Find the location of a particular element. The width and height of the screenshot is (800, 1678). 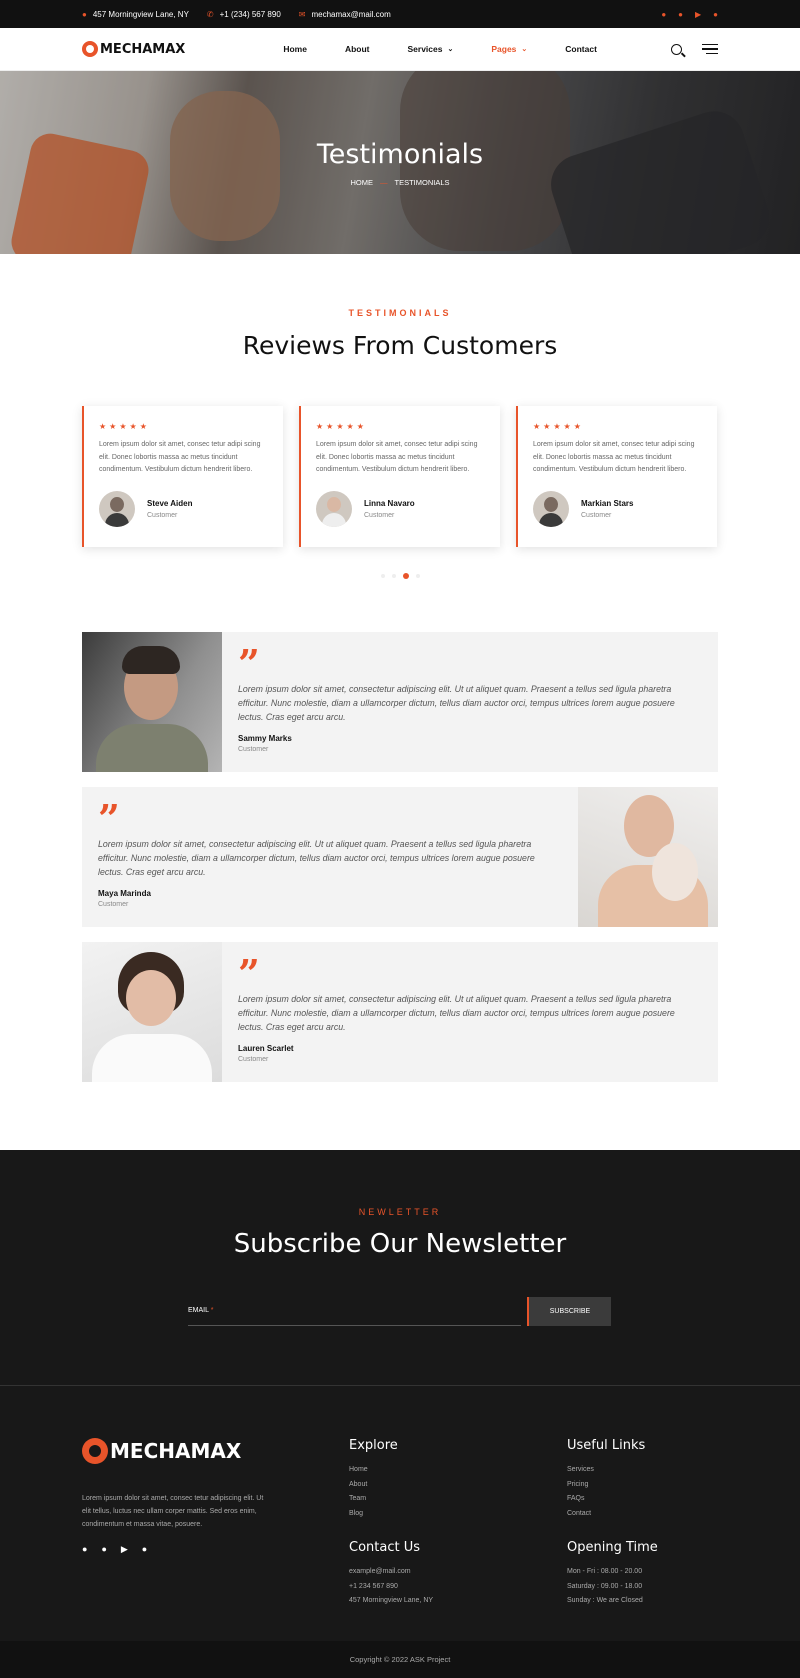

footer-contact-address: 457 Morningview Lane, NY is located at coordinates (391, 1601).